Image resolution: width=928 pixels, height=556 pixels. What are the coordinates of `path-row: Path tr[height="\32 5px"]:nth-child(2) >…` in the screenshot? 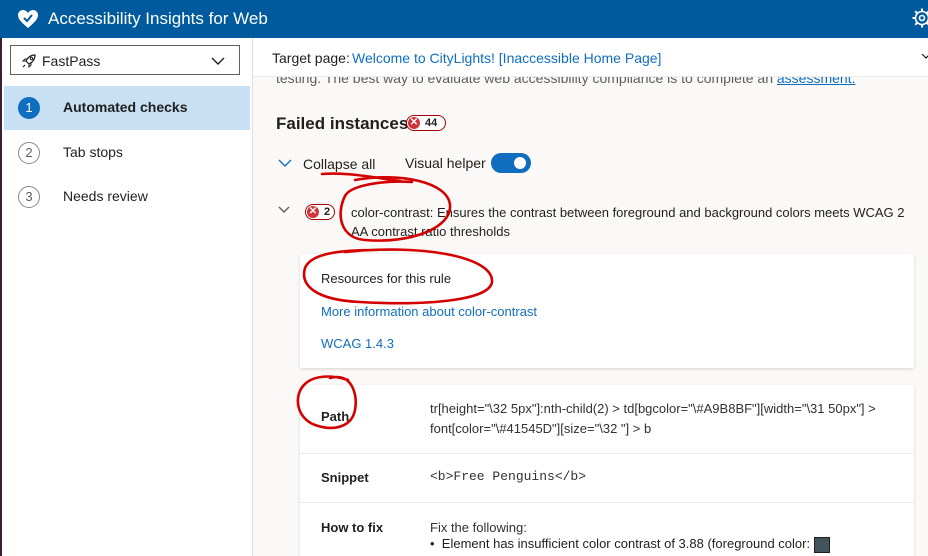 It's located at (607, 419).